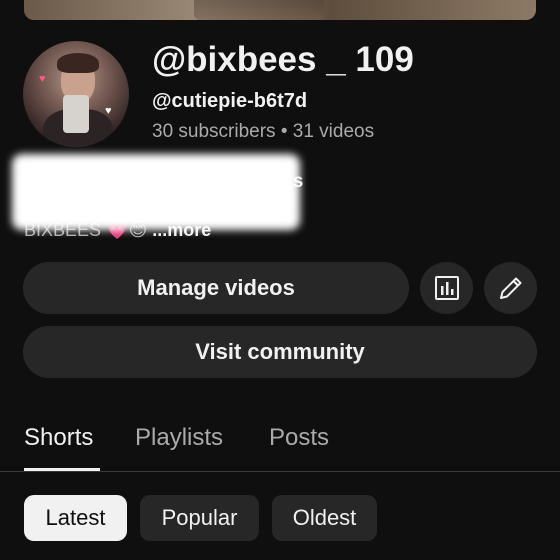 The height and width of the screenshot is (560, 560). I want to click on channel-stats: 30 subscribers • 31 videos, so click(263, 131).